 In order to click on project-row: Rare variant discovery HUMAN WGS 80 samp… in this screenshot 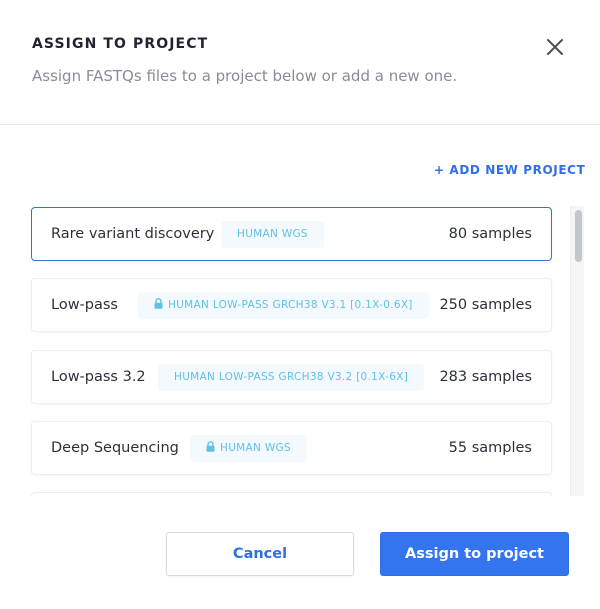, I will do `click(291, 234)`.